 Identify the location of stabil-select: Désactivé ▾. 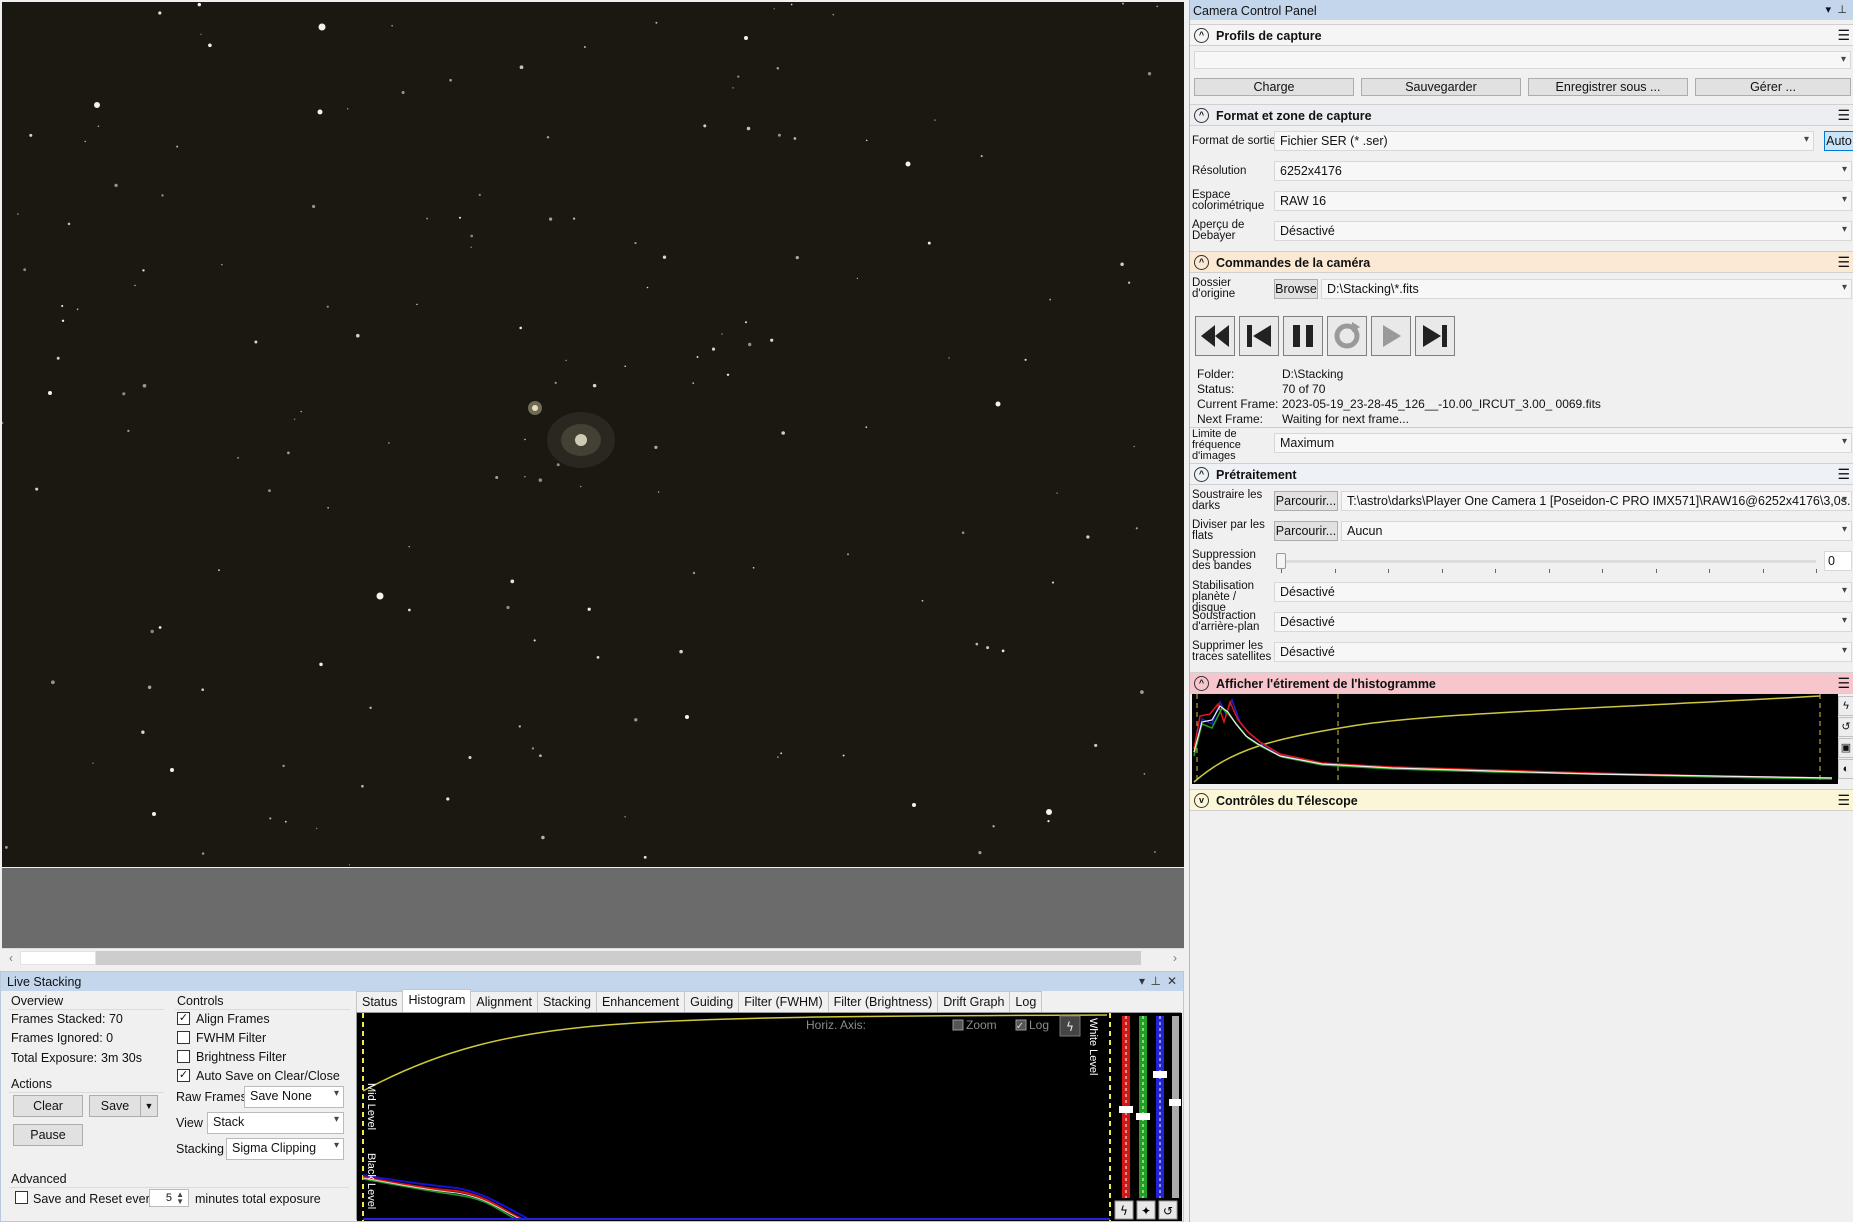
(1563, 592).